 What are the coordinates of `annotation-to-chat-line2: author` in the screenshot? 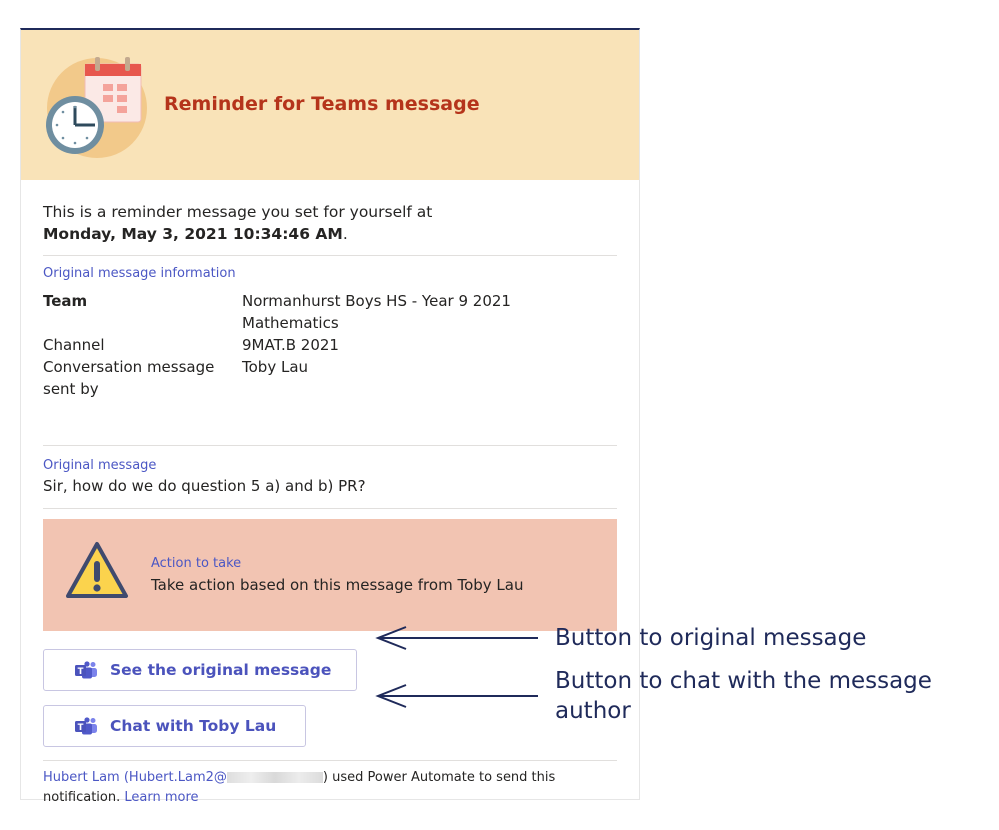 It's located at (593, 711).